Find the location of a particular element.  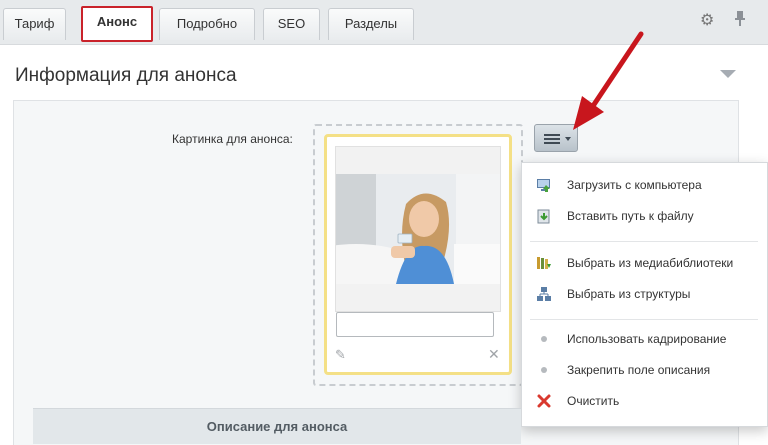

tab-bar: Тариф Анонс Подробно SEO Разделы ⚙ is located at coordinates (384, 21).